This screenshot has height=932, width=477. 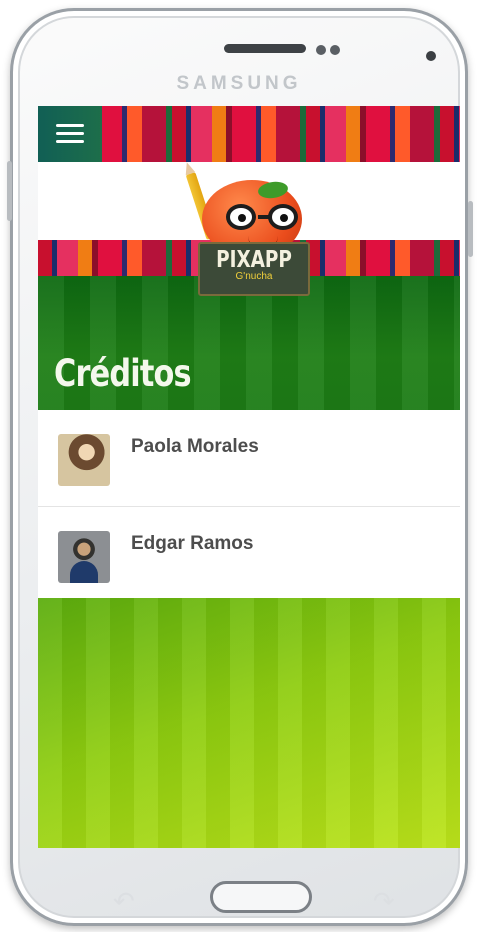 What do you see at coordinates (249, 134) in the screenshot?
I see `textile-header` at bounding box center [249, 134].